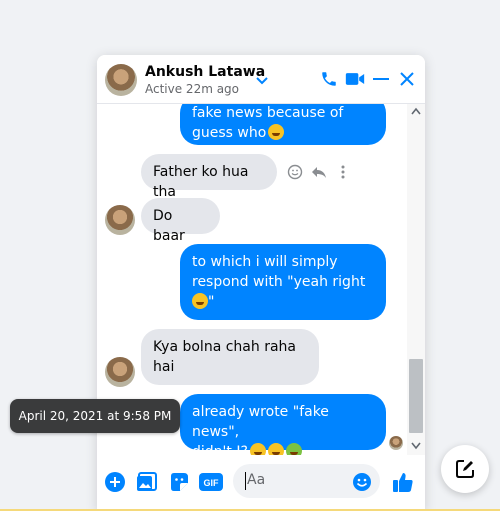  What do you see at coordinates (192, 89) in the screenshot?
I see `contact-status: Active 22m ago` at bounding box center [192, 89].